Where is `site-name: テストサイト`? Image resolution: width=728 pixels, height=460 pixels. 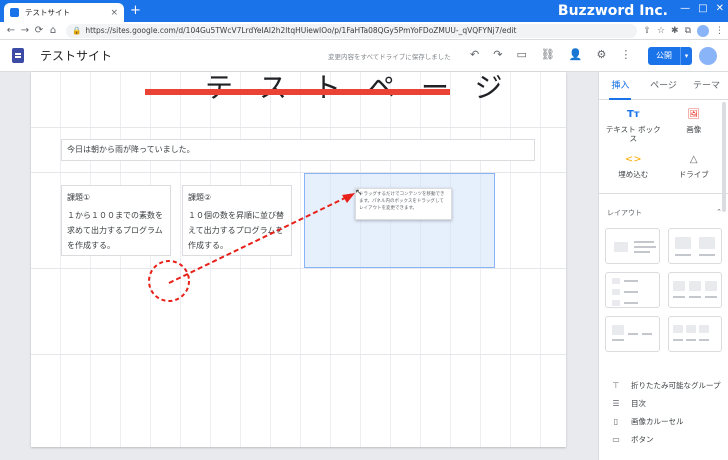
site-name: テストサイト is located at coordinates (76, 55).